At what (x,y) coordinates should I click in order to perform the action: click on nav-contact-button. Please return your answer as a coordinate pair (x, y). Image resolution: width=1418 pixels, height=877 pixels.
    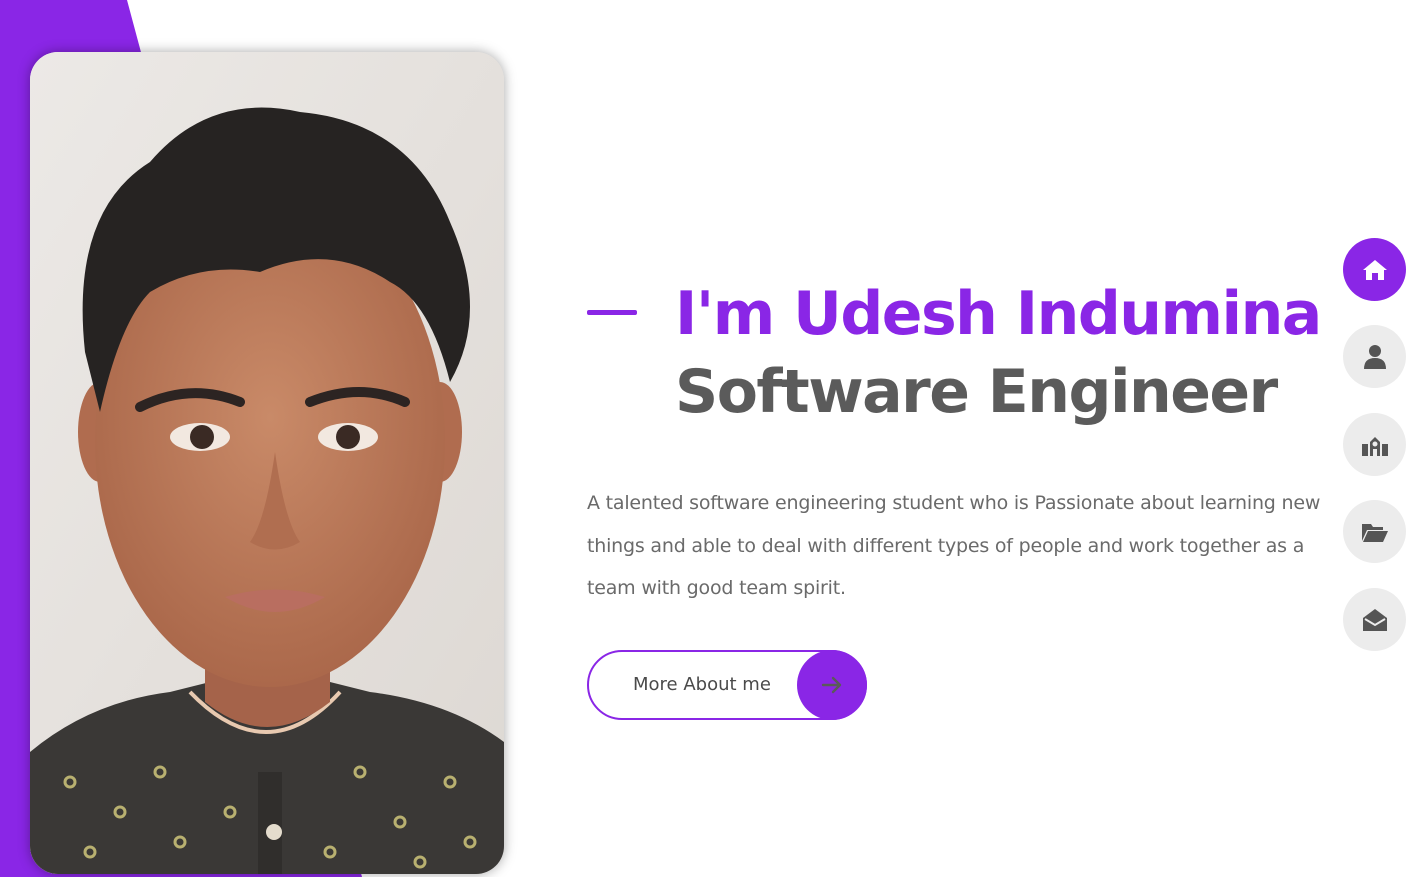
    Looking at the image, I should click on (1374, 619).